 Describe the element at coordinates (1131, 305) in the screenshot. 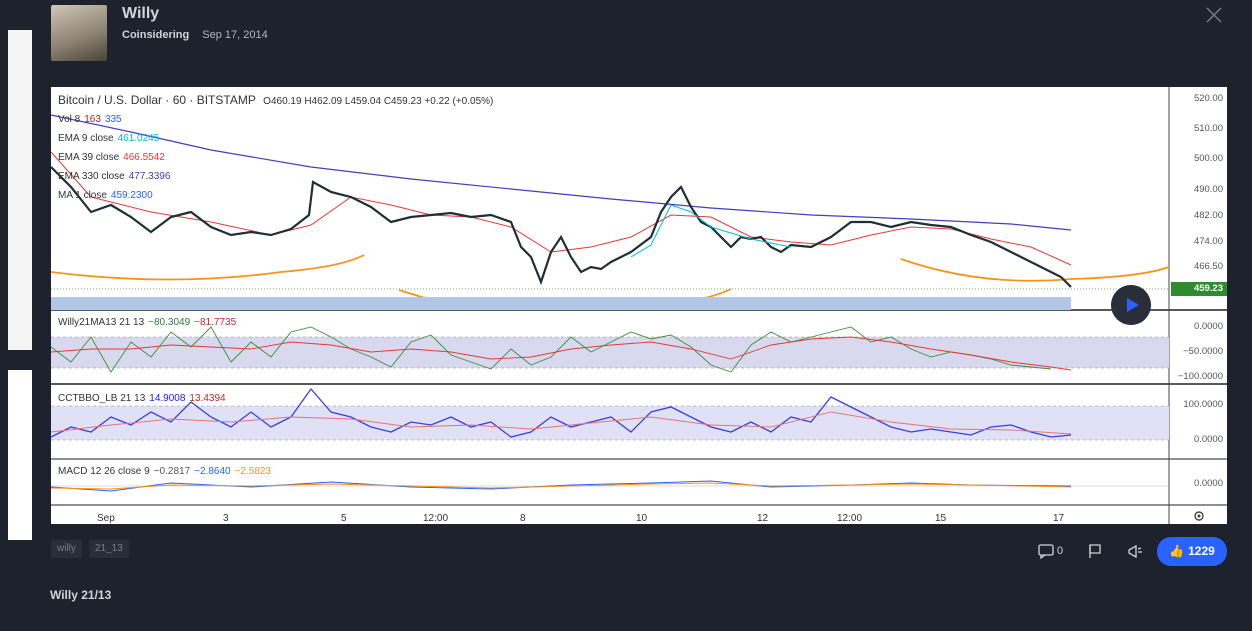

I see `play-icon` at that location.